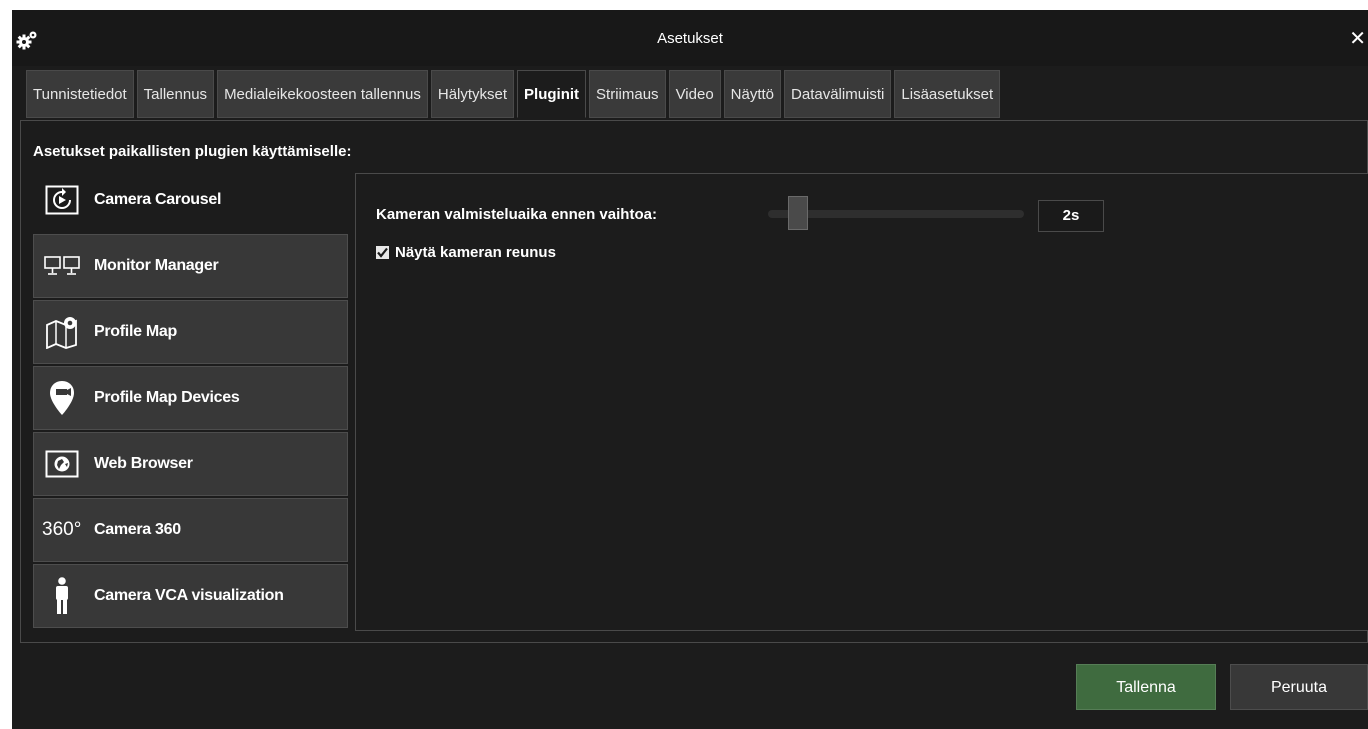 Image resolution: width=1368 pixels, height=729 pixels. What do you see at coordinates (516, 214) in the screenshot?
I see `switch-delay-label: Kameran valmisteluaika ennen vaihtoa:` at bounding box center [516, 214].